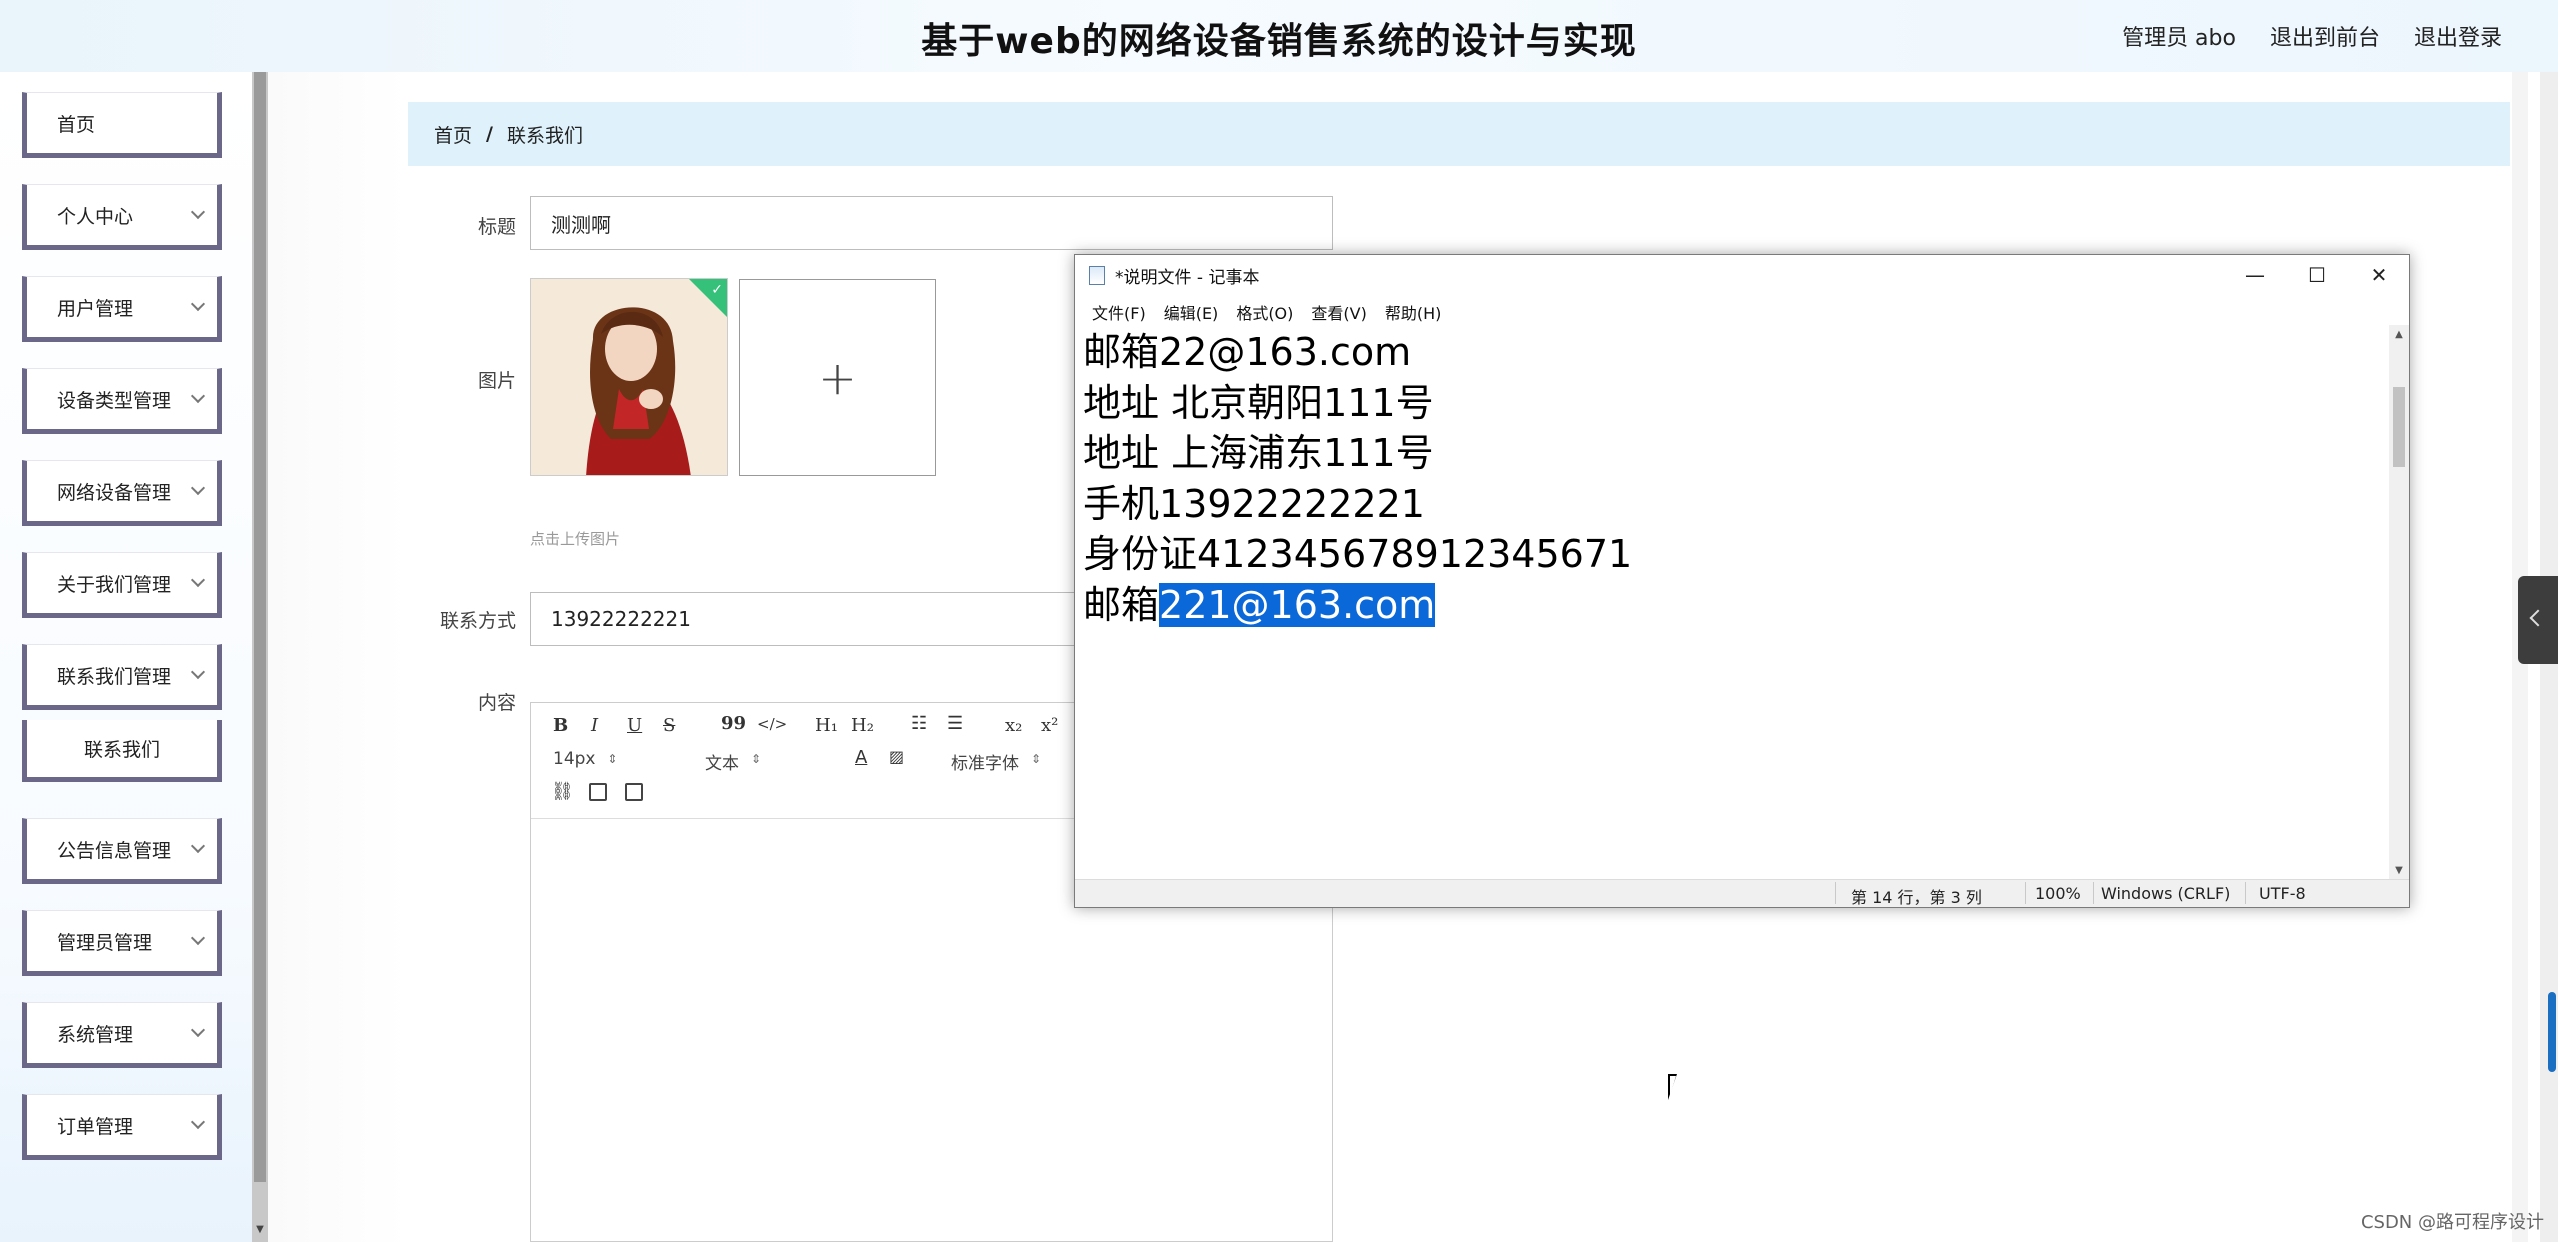  What do you see at coordinates (1119, 310) in the screenshot?
I see `menu-file: 文件(F)` at bounding box center [1119, 310].